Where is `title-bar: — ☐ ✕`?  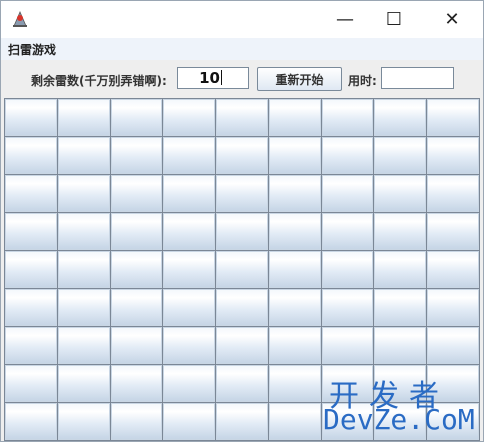
title-bar: — ☐ ✕ is located at coordinates (242, 19).